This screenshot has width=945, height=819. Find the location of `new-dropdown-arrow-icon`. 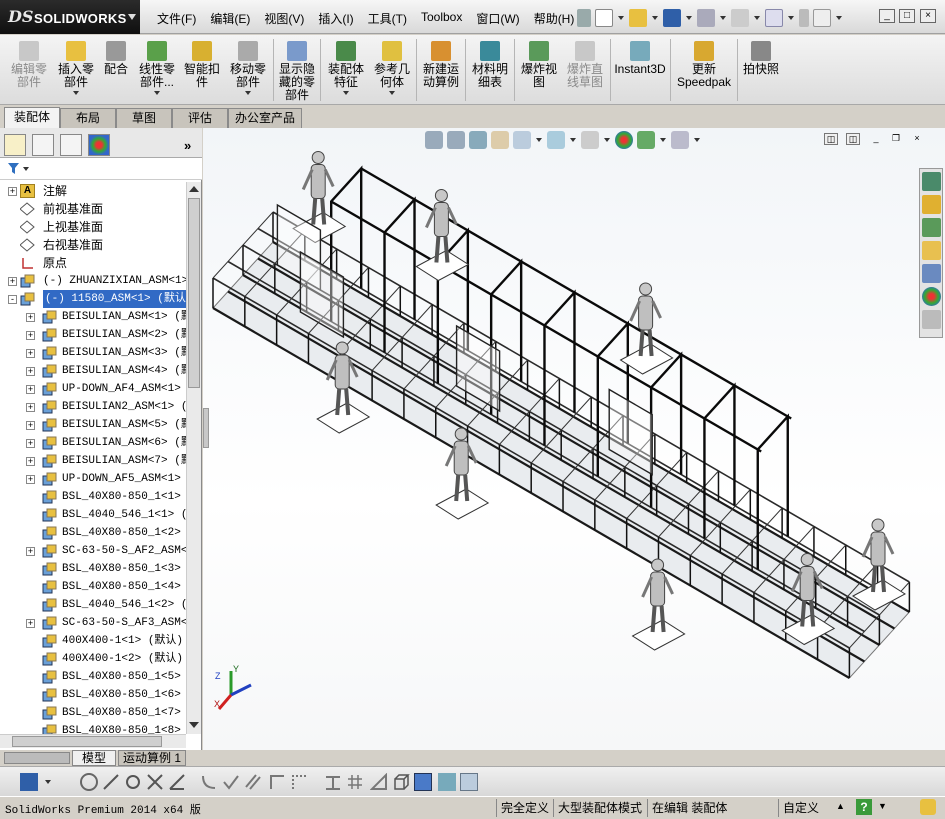

new-dropdown-arrow-icon is located at coordinates (621, 18).